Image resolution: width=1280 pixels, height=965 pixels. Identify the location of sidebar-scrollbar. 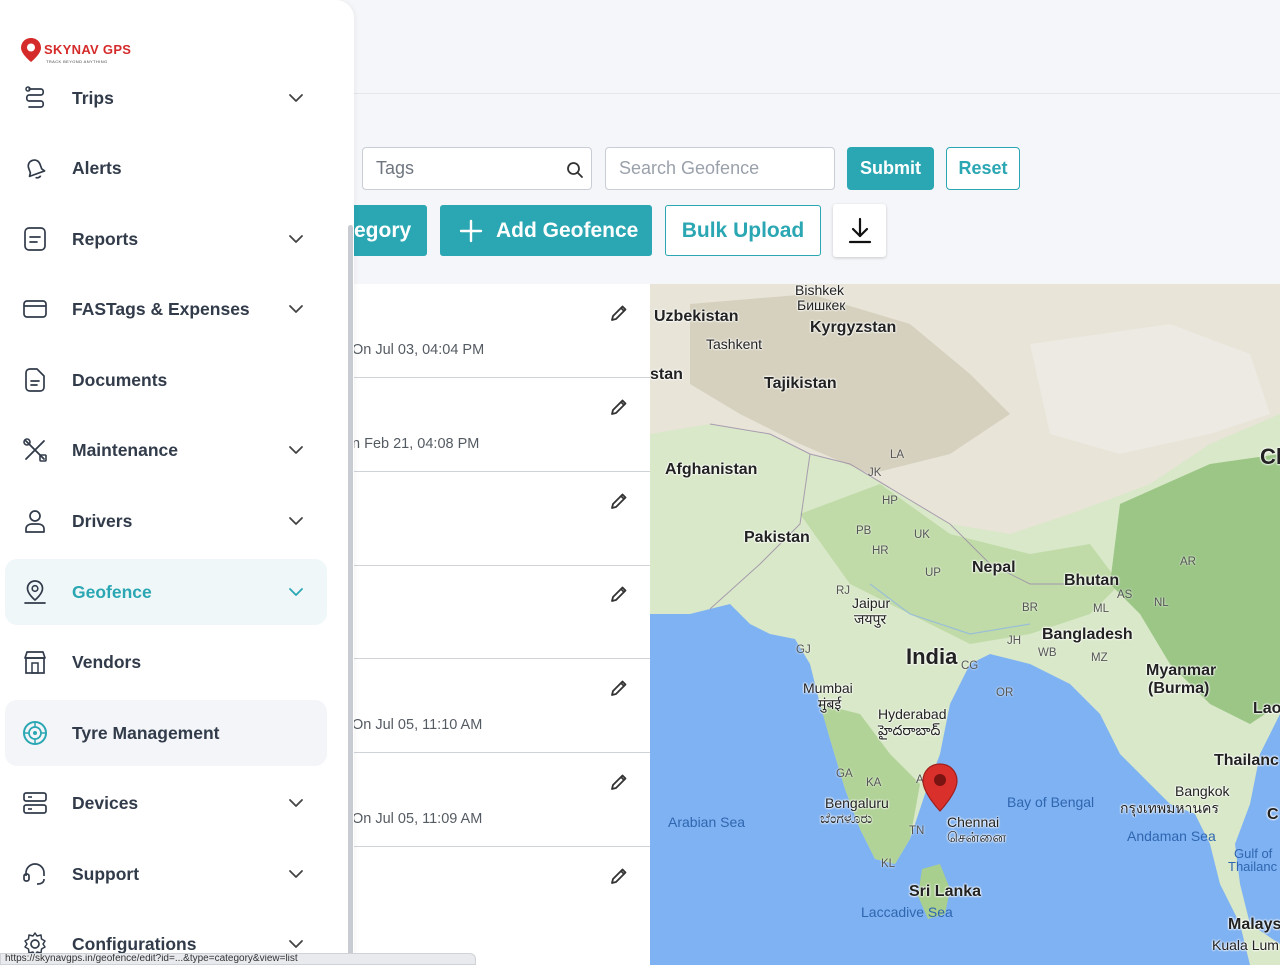
(350, 595).